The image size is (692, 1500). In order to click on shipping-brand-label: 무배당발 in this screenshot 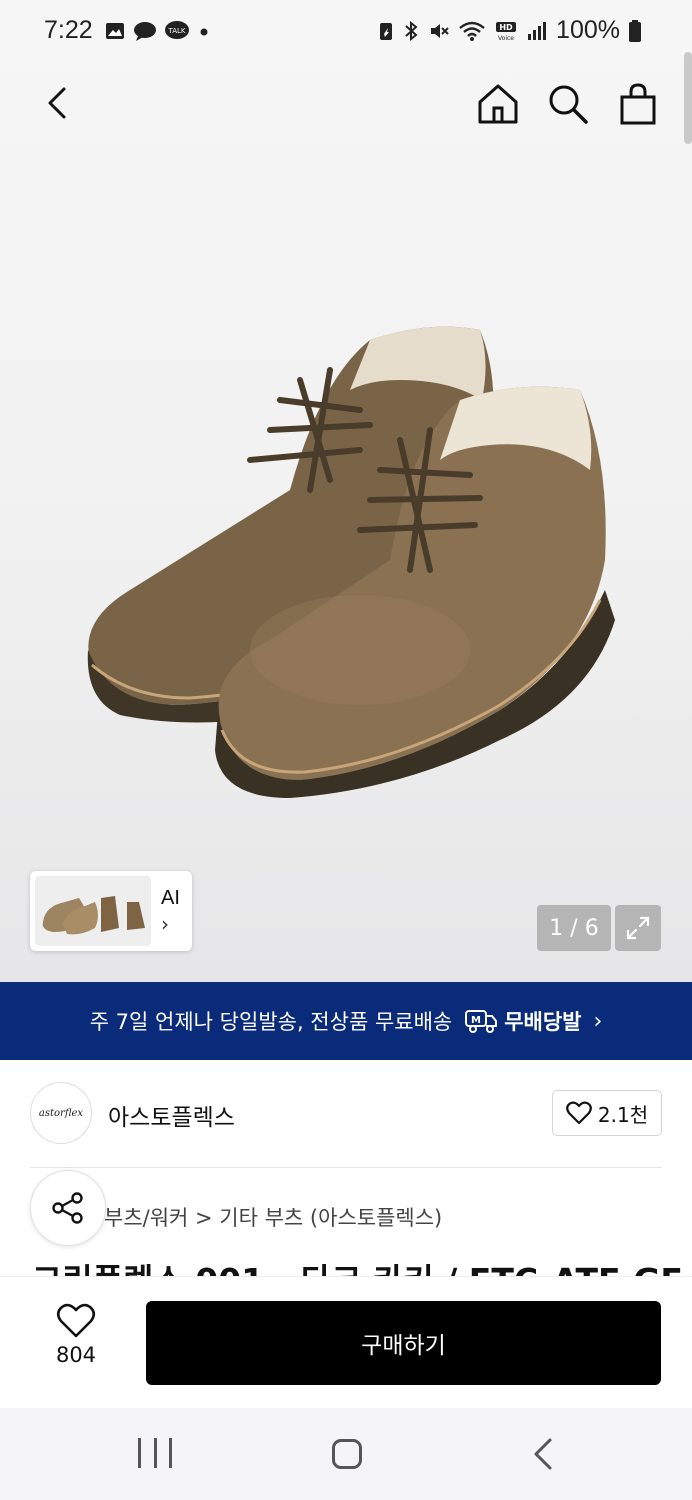, I will do `click(543, 1022)`.